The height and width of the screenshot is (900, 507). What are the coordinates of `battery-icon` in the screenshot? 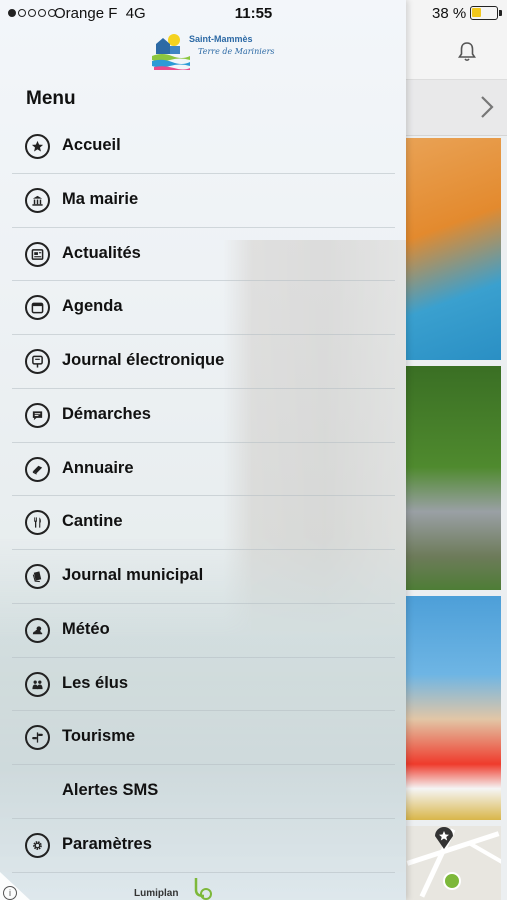 It's located at (484, 13).